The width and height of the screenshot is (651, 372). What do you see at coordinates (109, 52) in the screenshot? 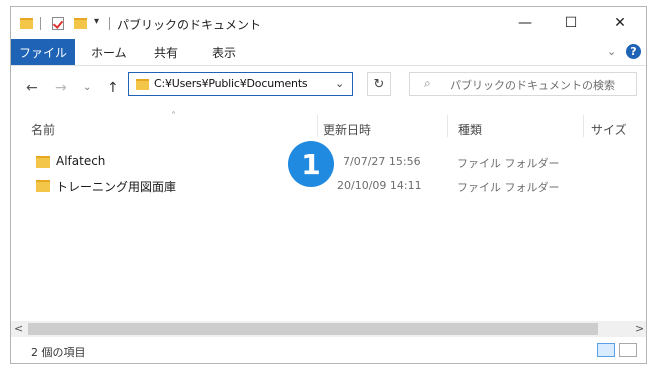
I see `tab-home: ホーム` at bounding box center [109, 52].